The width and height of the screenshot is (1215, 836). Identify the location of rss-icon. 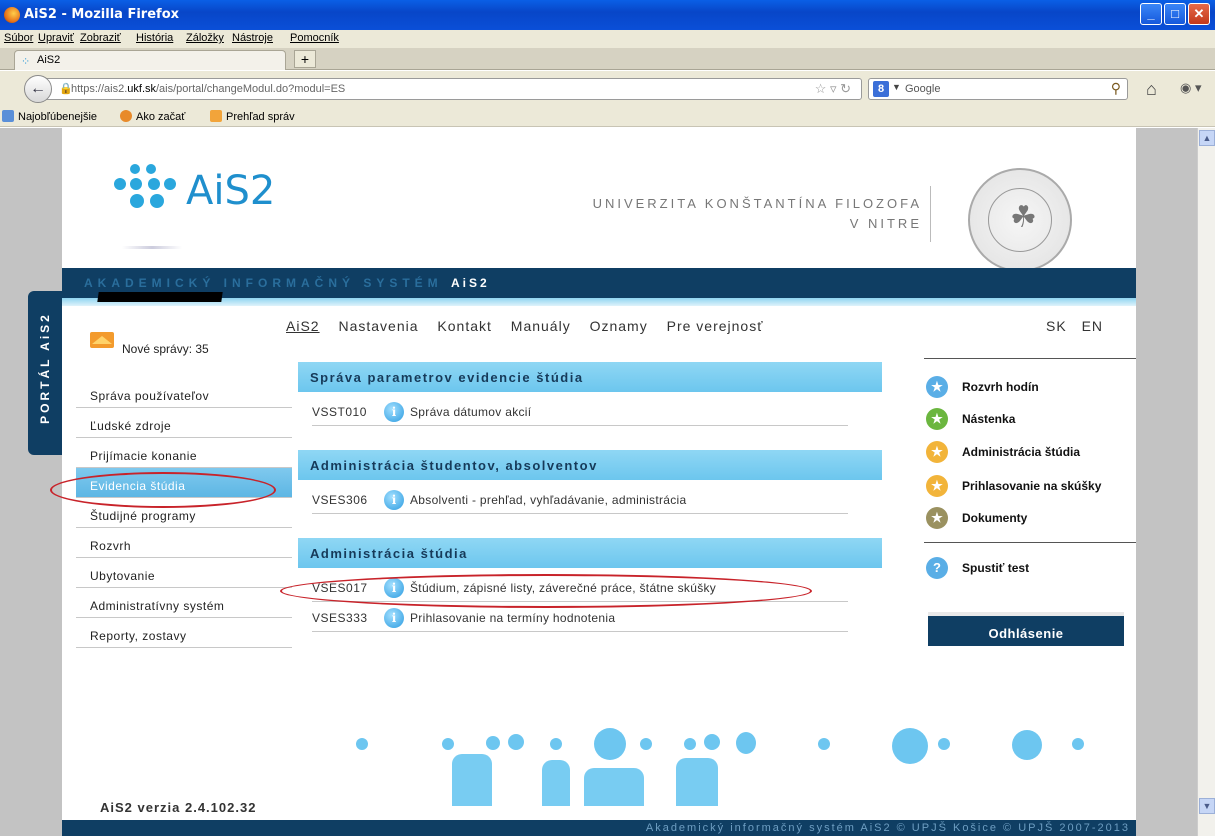
(216, 116).